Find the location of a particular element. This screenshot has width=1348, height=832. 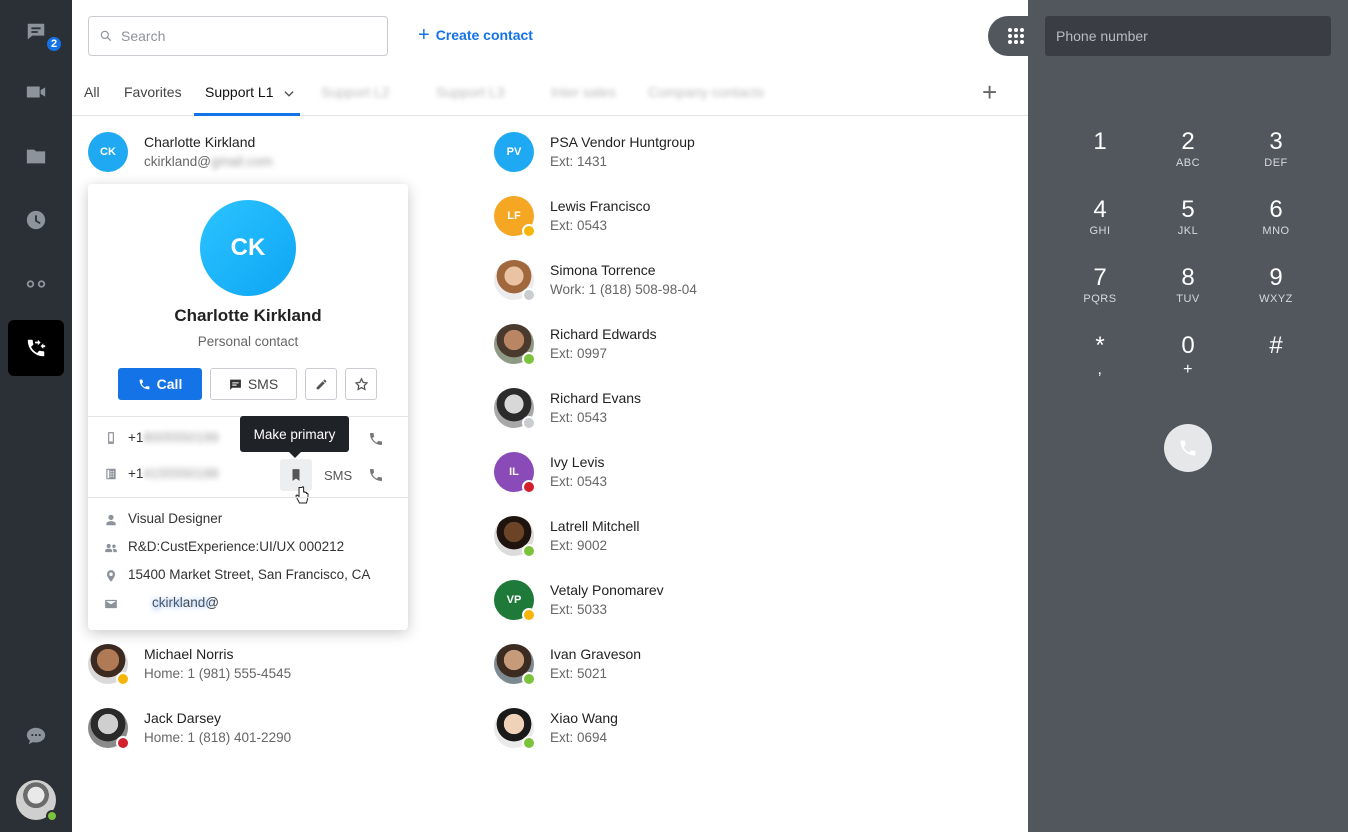

status-away-indicator is located at coordinates (123, 679).